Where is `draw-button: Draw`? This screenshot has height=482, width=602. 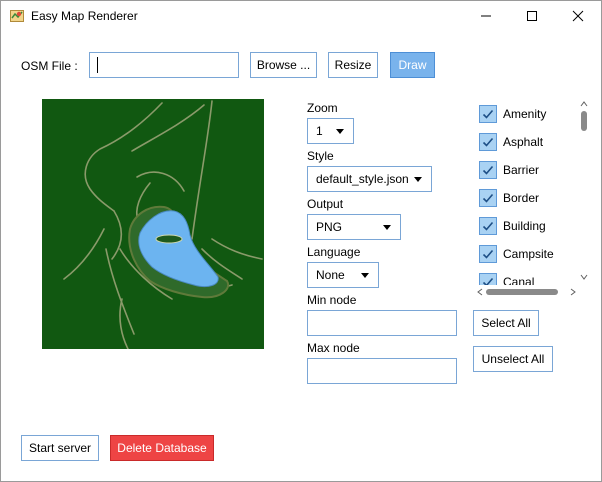 draw-button: Draw is located at coordinates (412, 65).